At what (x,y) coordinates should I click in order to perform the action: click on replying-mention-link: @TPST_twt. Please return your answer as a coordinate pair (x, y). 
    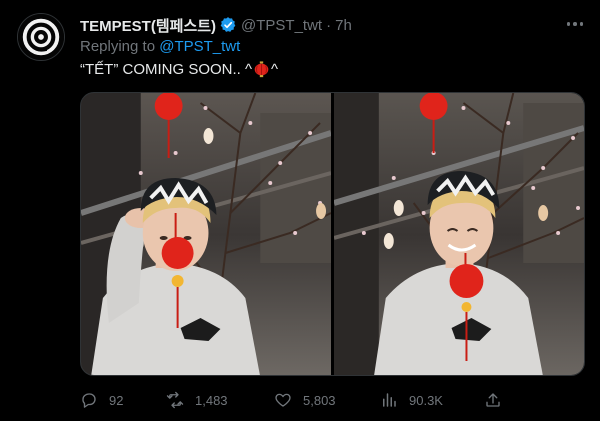
    Looking at the image, I should click on (199, 46).